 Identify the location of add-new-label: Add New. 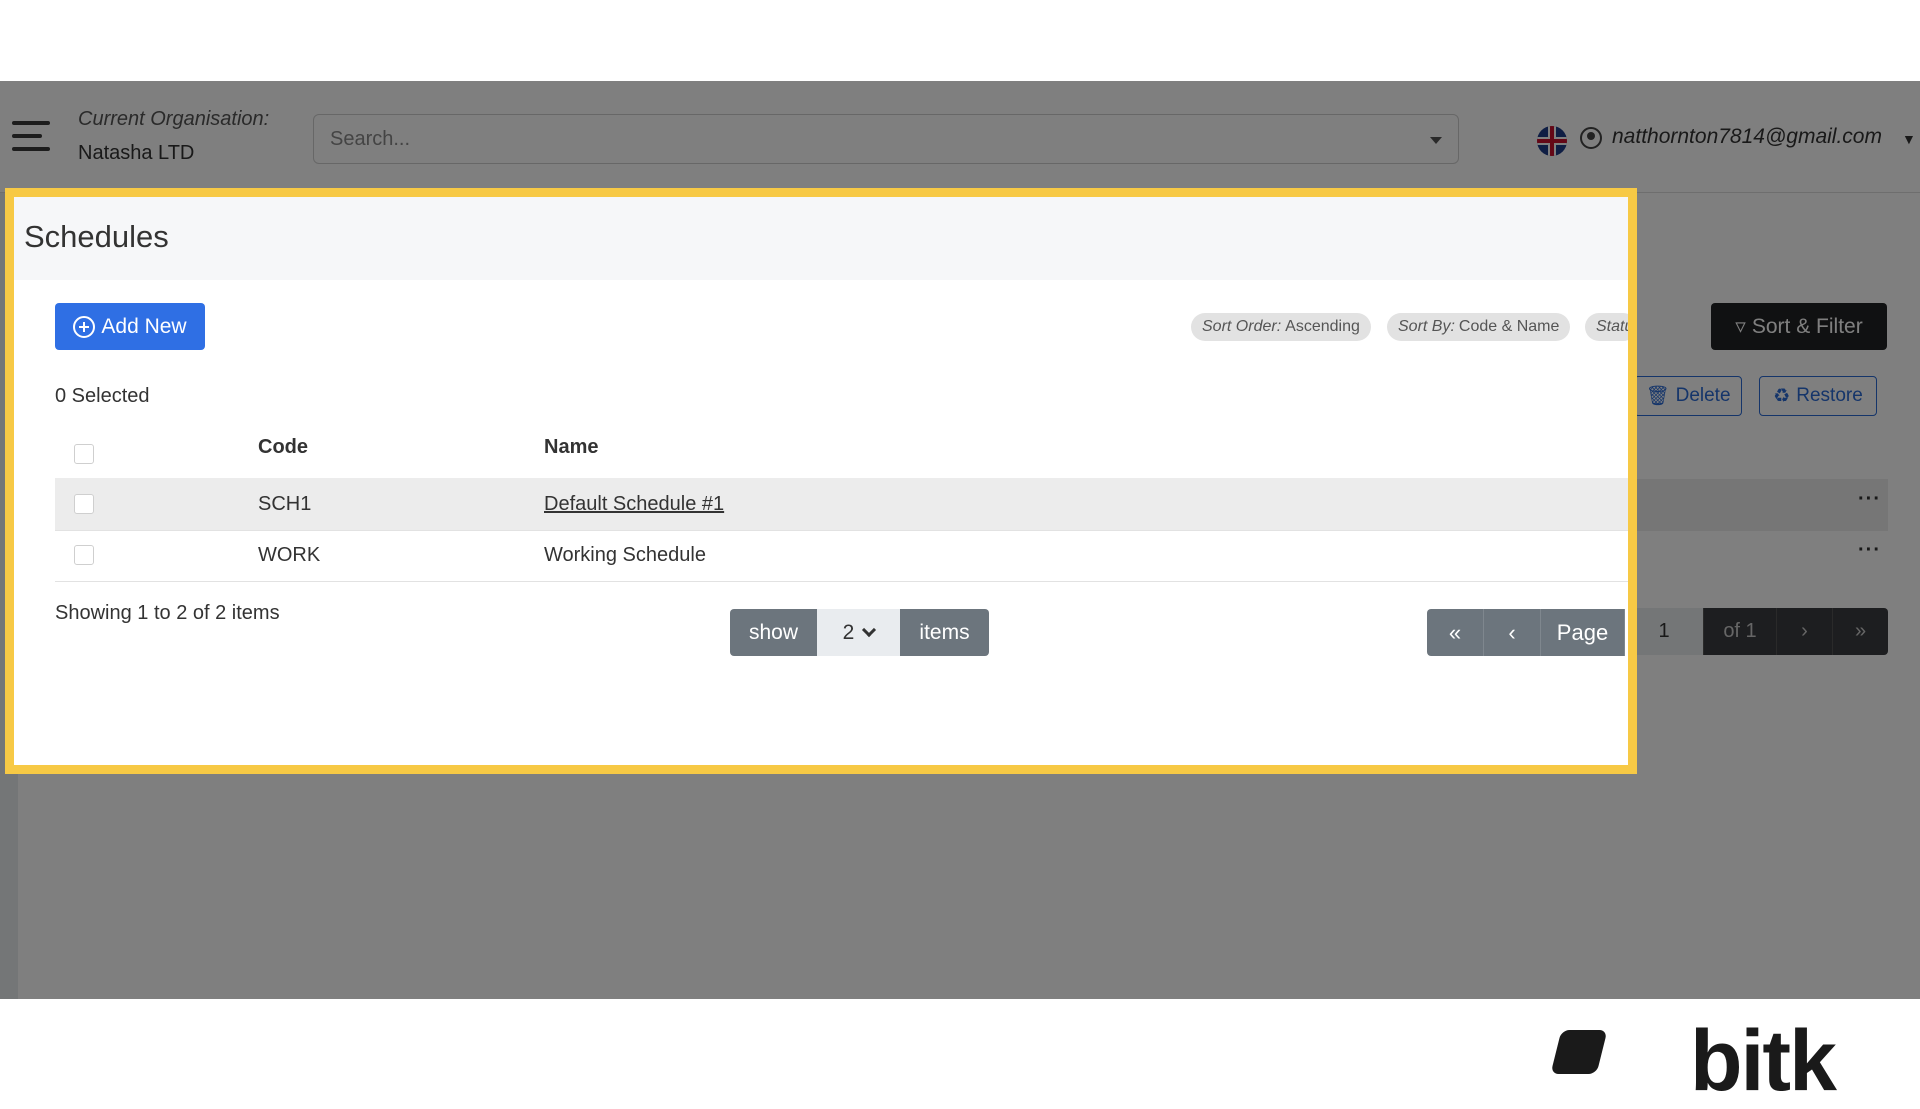
(144, 326).